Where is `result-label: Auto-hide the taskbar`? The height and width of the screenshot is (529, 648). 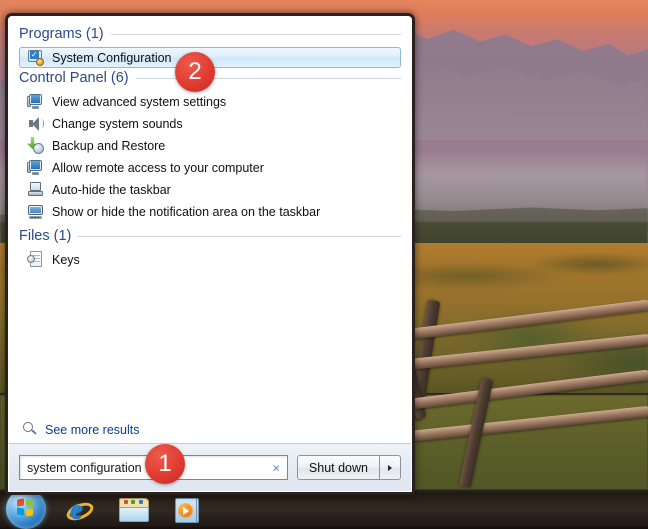
result-label: Auto-hide the taskbar is located at coordinates (111, 189).